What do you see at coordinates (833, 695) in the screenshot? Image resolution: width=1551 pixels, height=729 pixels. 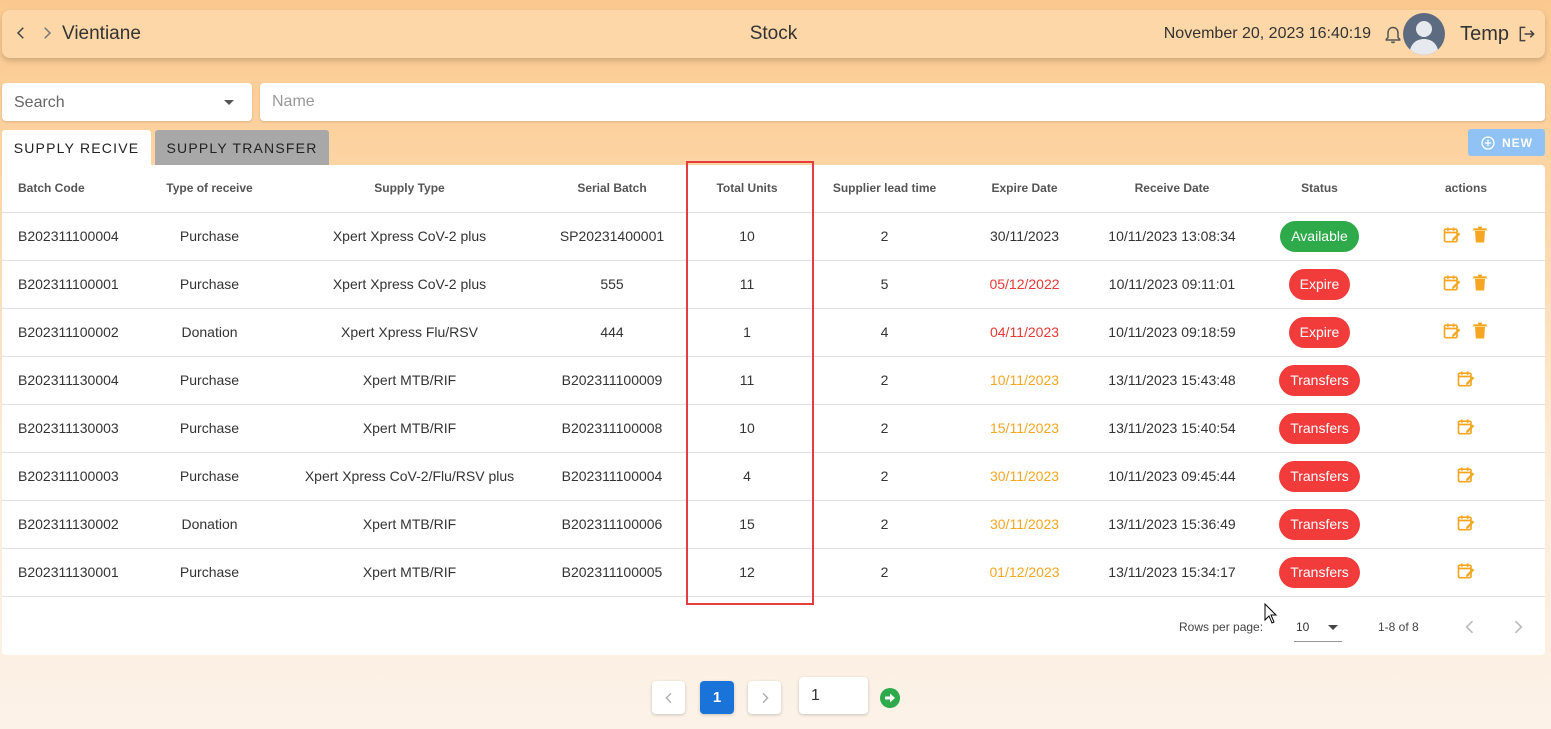 I see `page-number-input` at bounding box center [833, 695].